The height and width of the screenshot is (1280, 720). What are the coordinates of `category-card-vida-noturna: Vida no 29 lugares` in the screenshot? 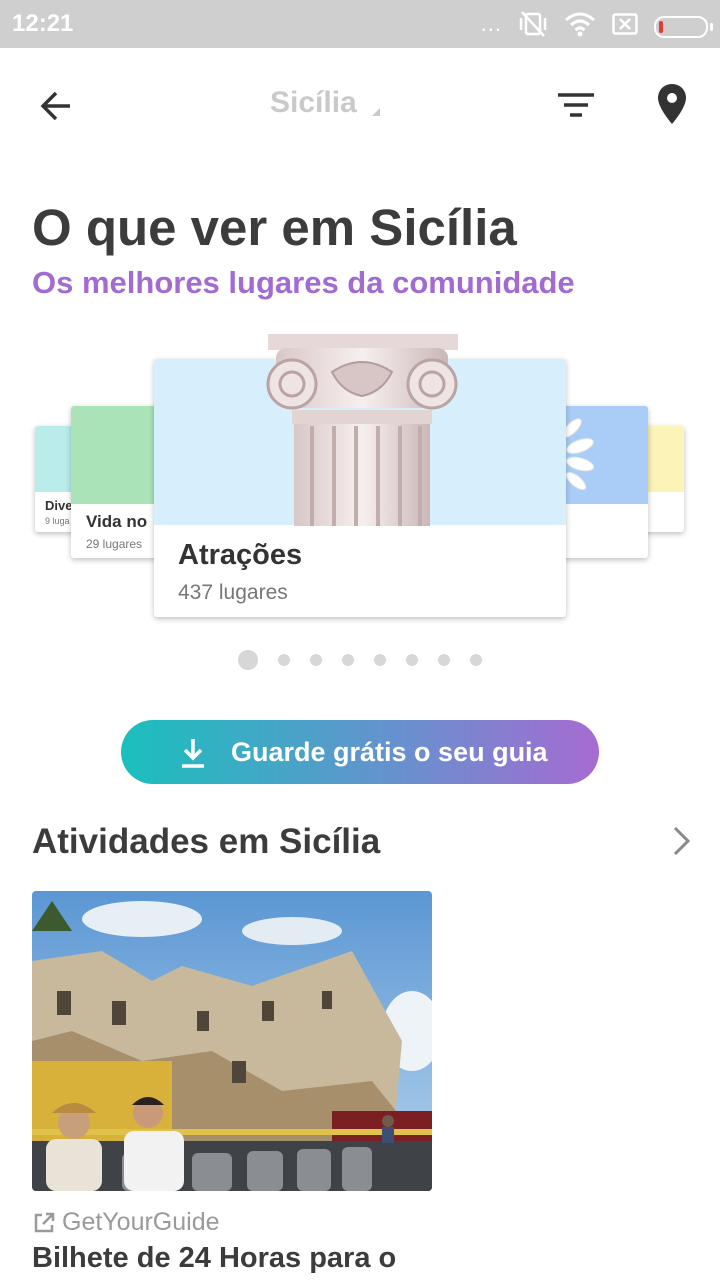 It's located at (116, 482).